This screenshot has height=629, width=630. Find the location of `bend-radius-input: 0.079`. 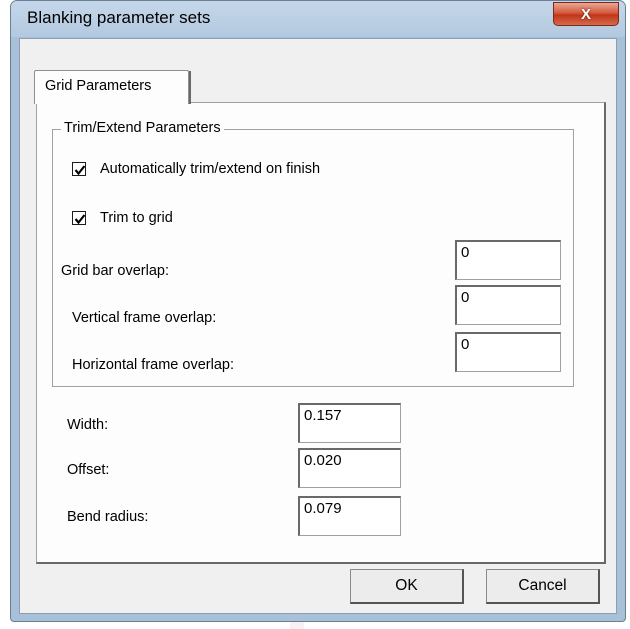

bend-radius-input: 0.079 is located at coordinates (349, 516).